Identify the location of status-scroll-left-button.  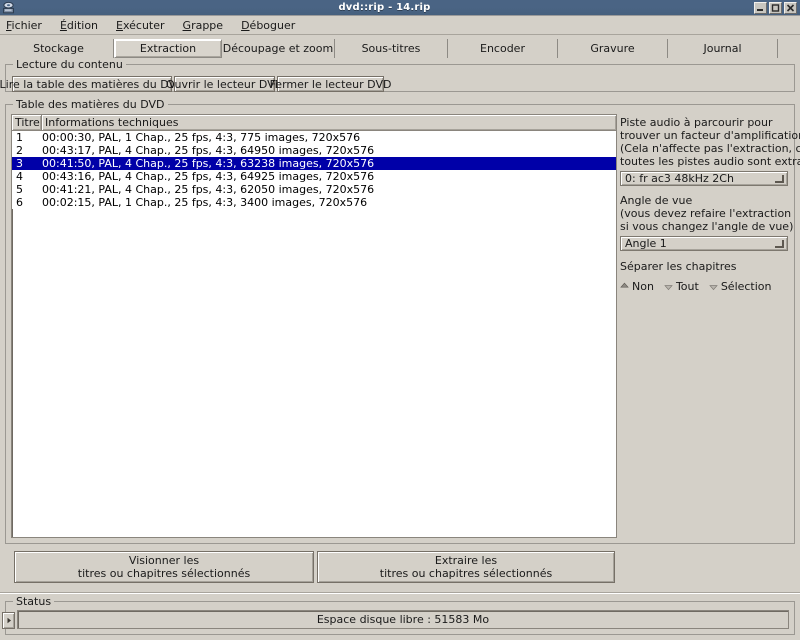
(8, 620).